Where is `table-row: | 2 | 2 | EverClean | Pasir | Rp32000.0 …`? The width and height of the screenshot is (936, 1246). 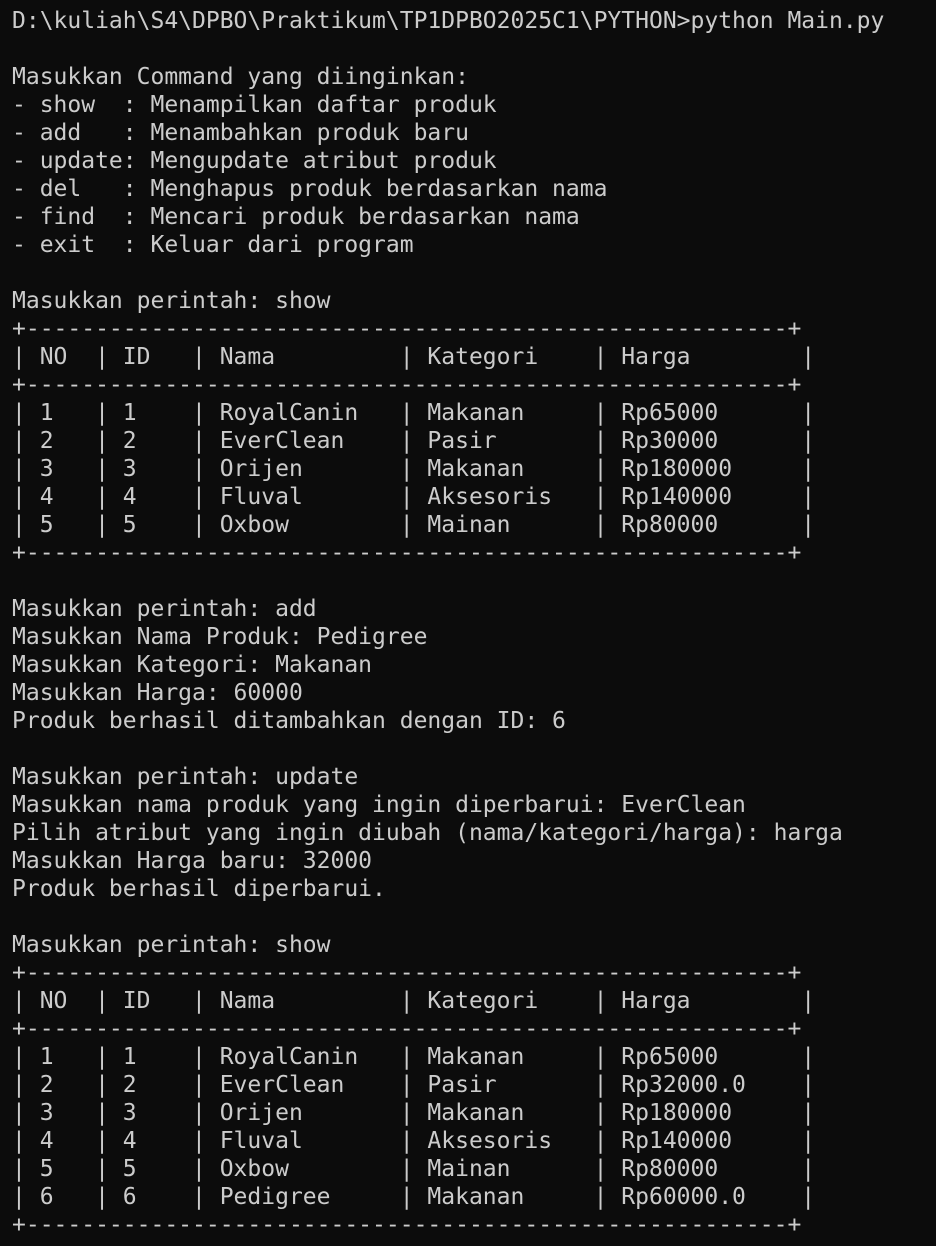
table-row: | 2 | 2 | EverClean | Pasir | Rp32000.0 … is located at coordinates (414, 1085).